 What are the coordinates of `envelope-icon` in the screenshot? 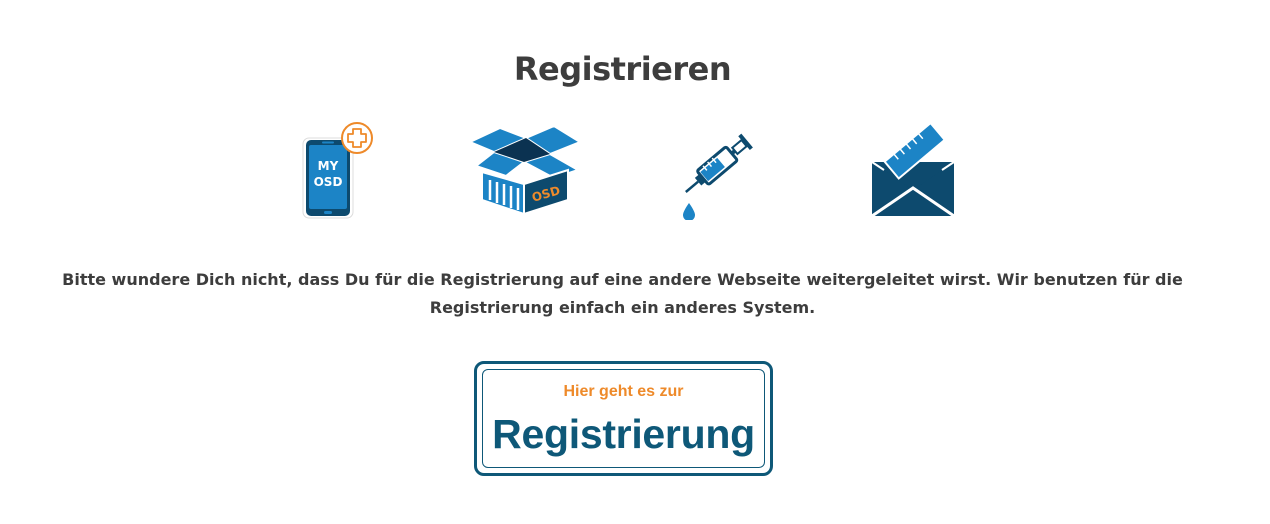 It's located at (913, 171).